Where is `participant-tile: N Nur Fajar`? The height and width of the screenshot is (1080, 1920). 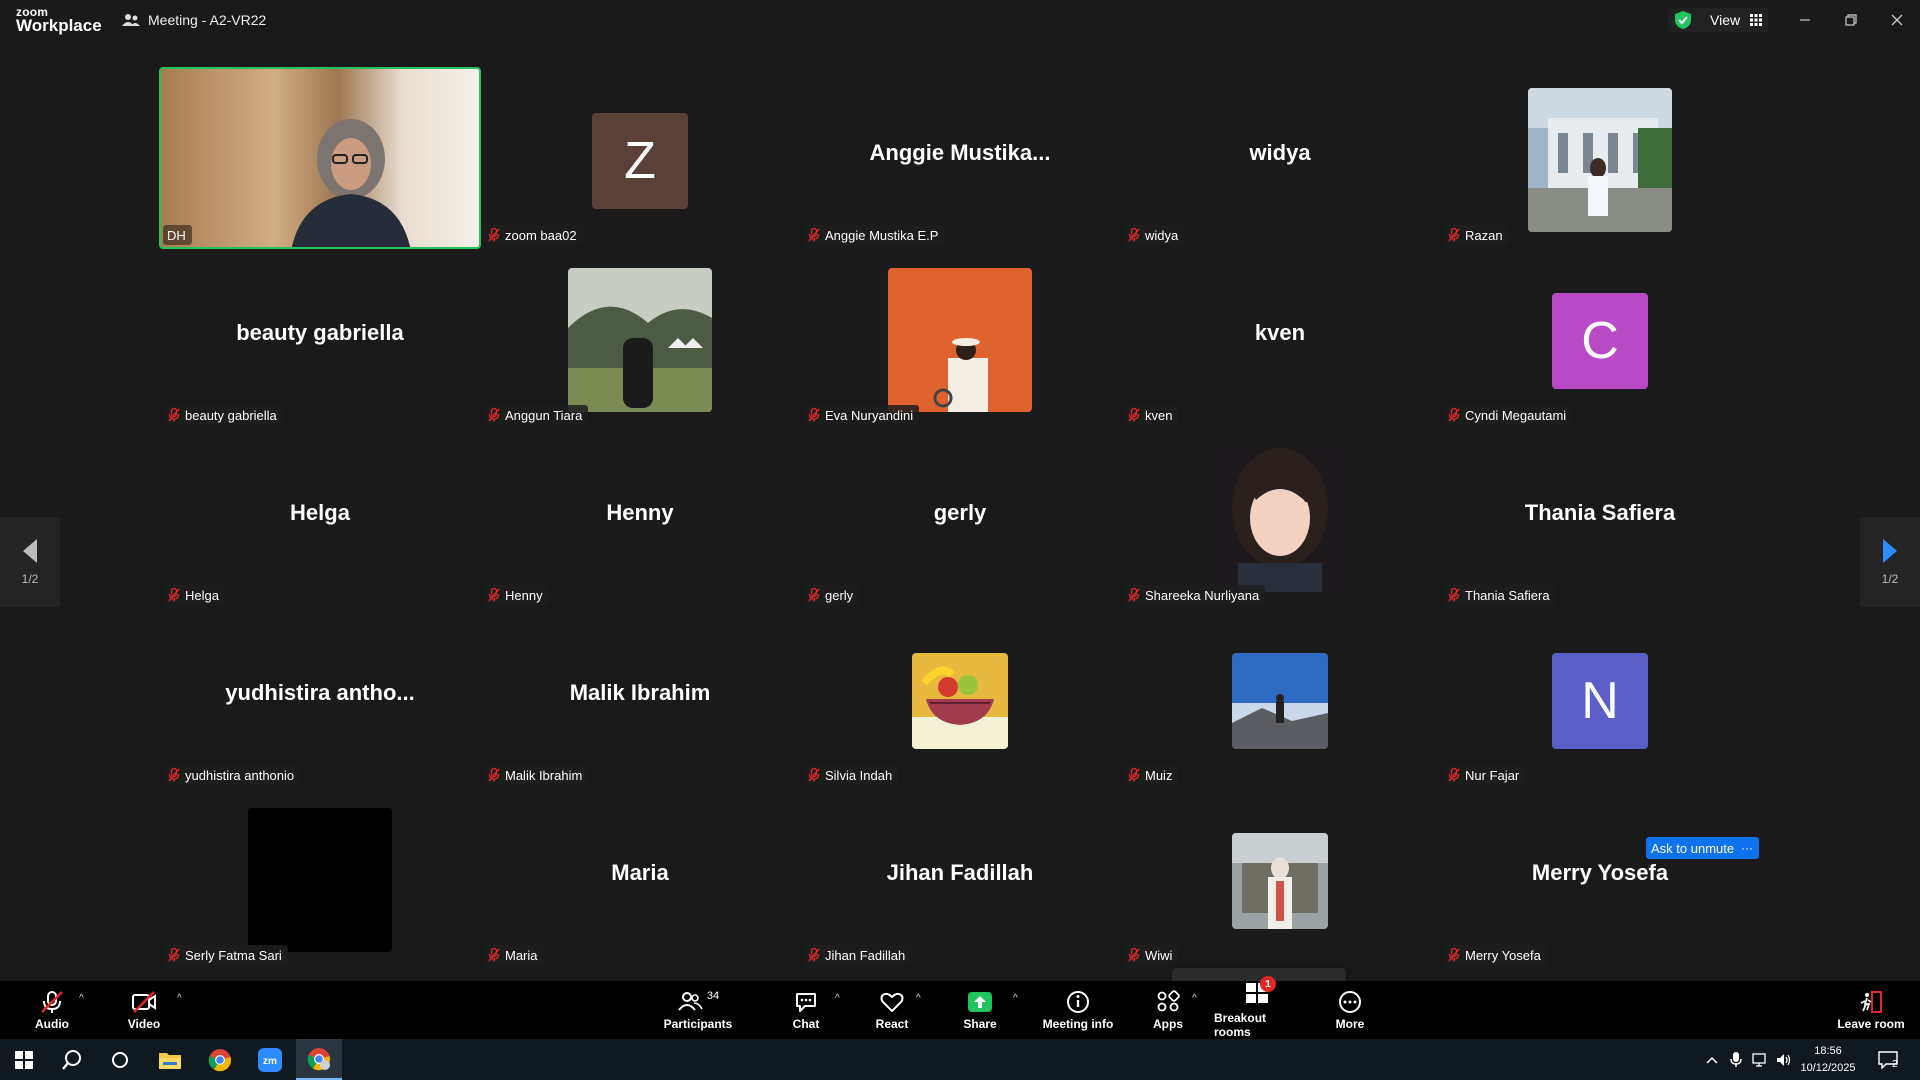 participant-tile: N Nur Fajar is located at coordinates (1600, 698).